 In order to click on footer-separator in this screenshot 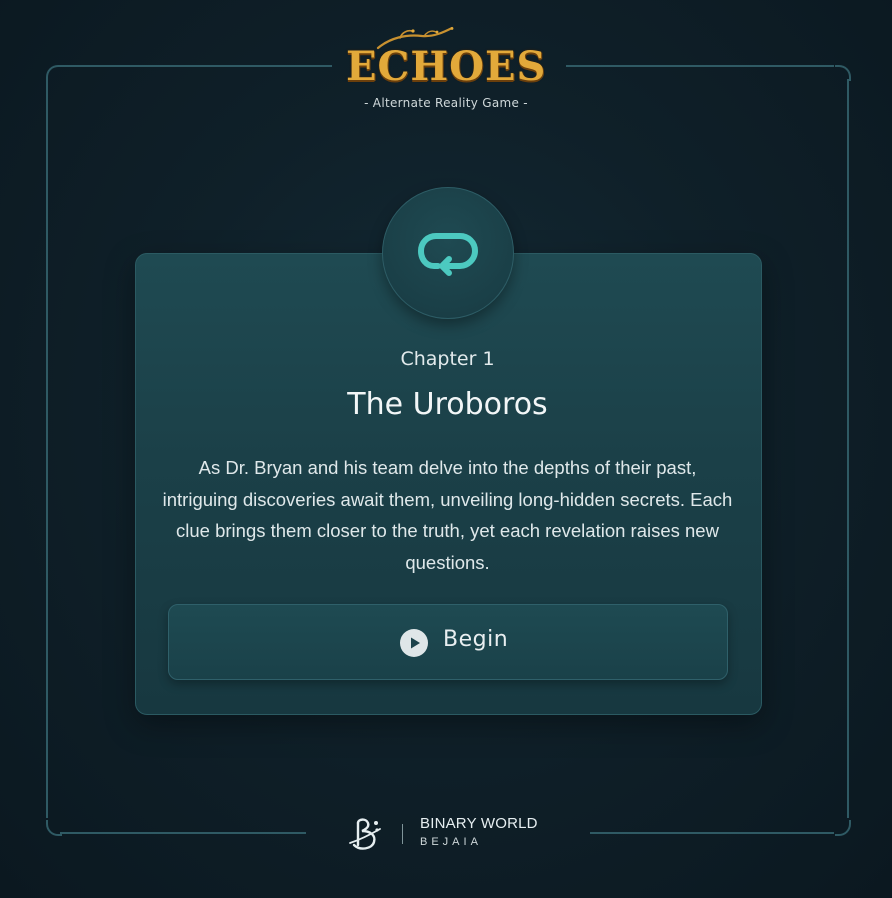, I will do `click(402, 834)`.